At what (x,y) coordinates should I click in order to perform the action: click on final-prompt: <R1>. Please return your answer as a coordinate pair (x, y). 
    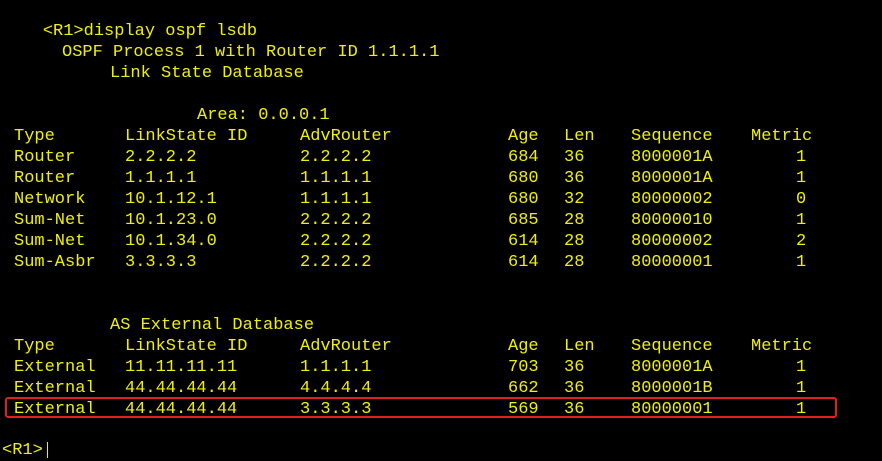
    Looking at the image, I should click on (22, 450).